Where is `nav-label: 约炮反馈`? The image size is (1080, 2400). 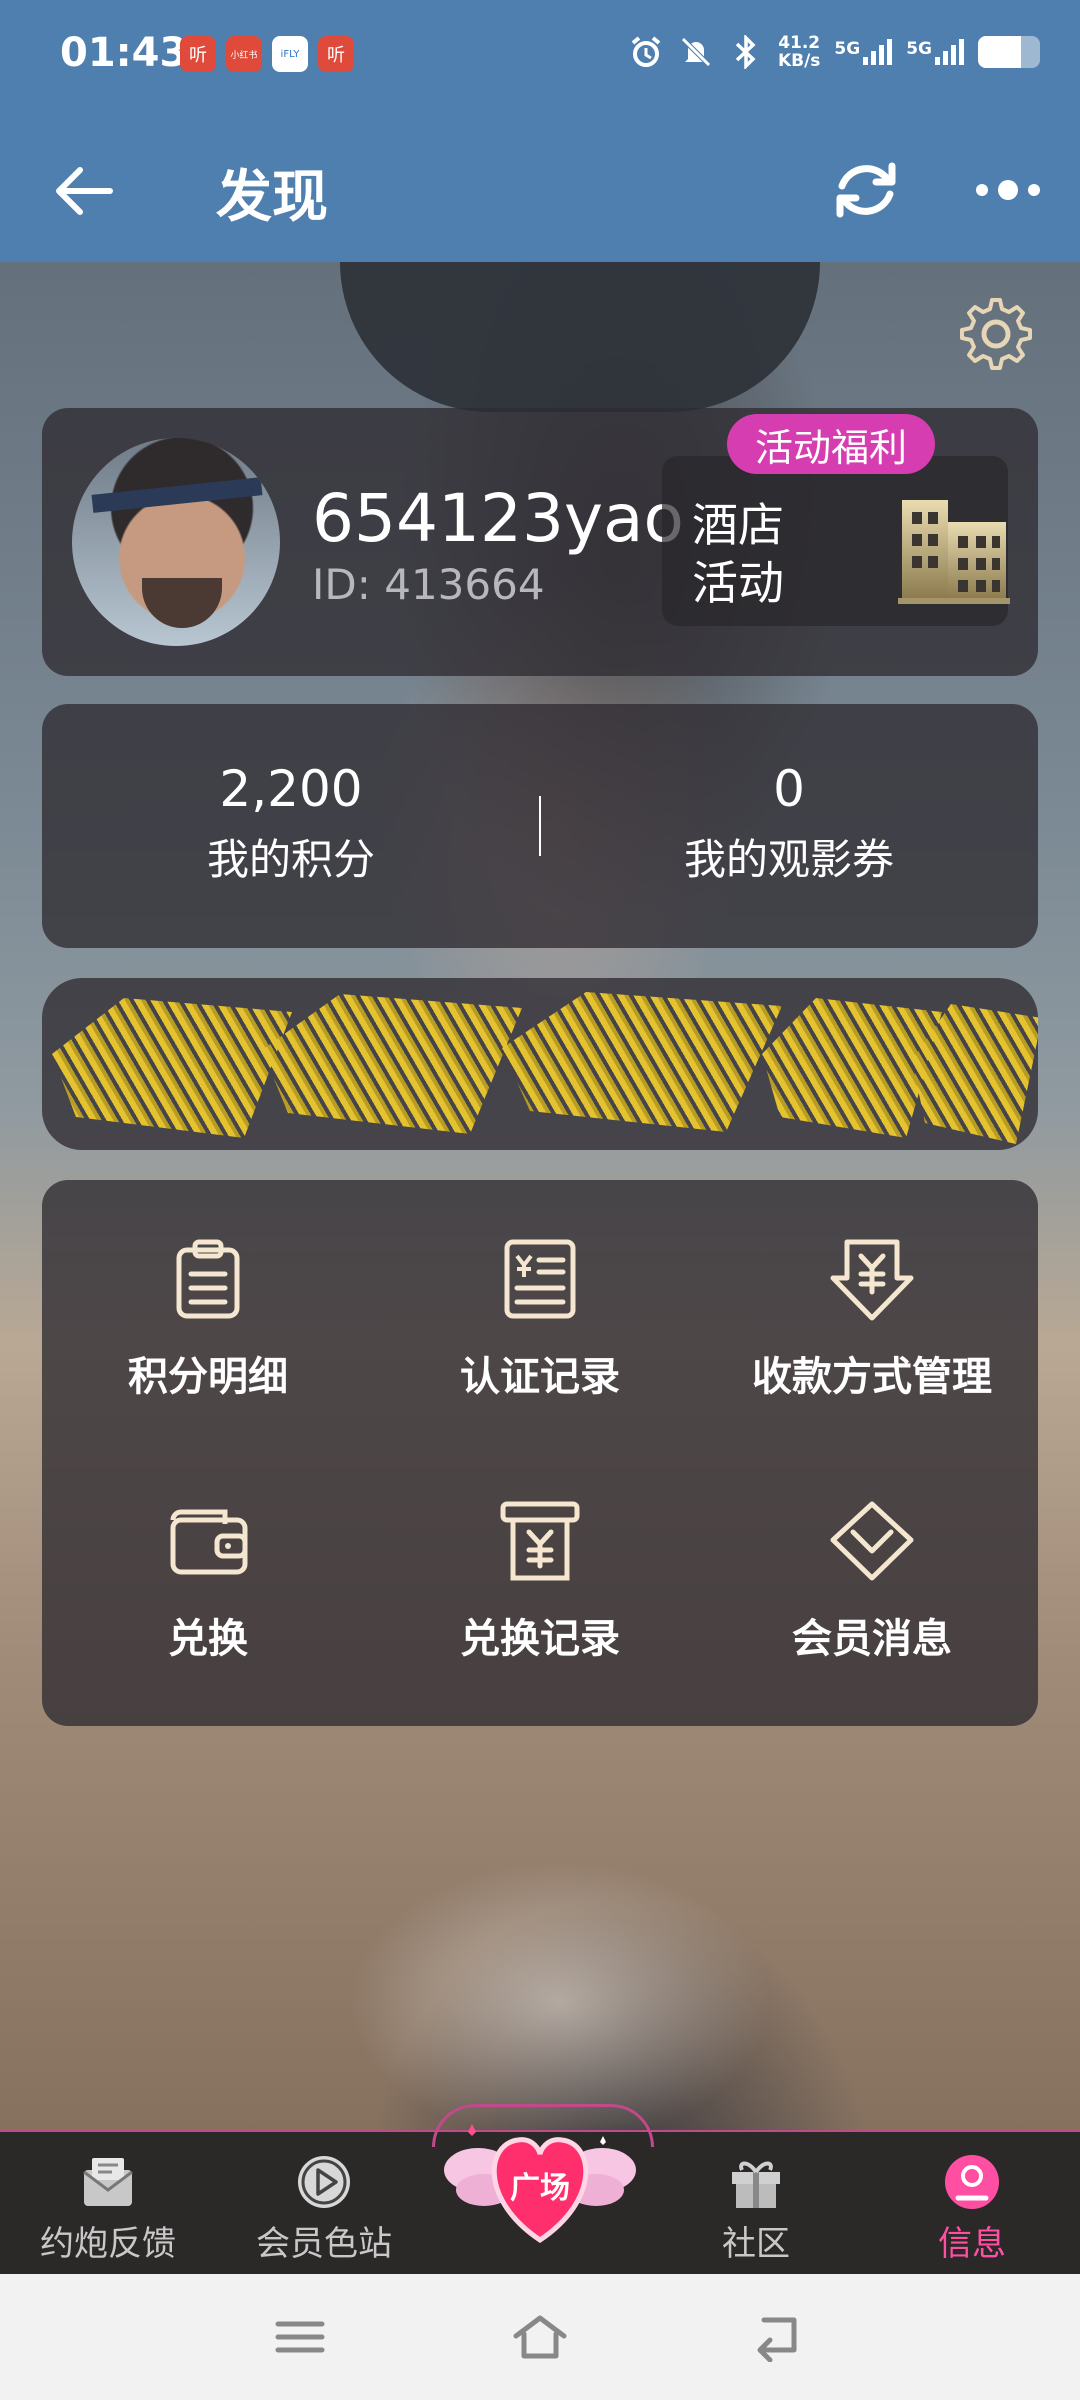
nav-label: 约炮反馈 is located at coordinates (108, 2244).